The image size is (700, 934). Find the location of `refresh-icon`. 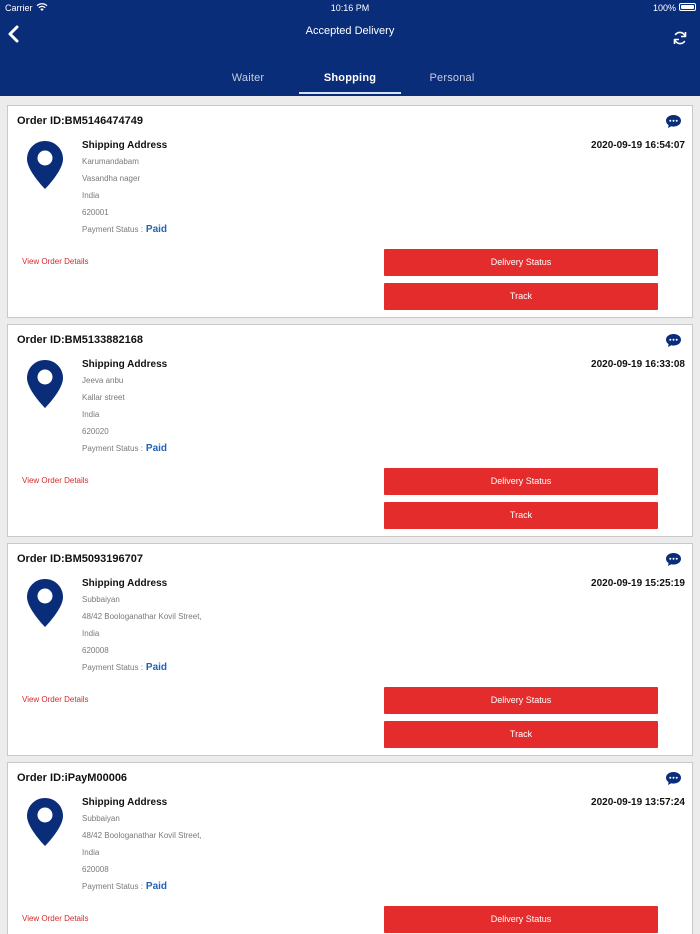

refresh-icon is located at coordinates (680, 38).